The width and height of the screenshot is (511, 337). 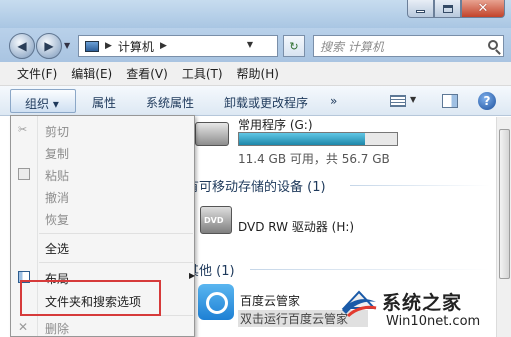 I want to click on more-commands-button: », so click(x=333, y=101).